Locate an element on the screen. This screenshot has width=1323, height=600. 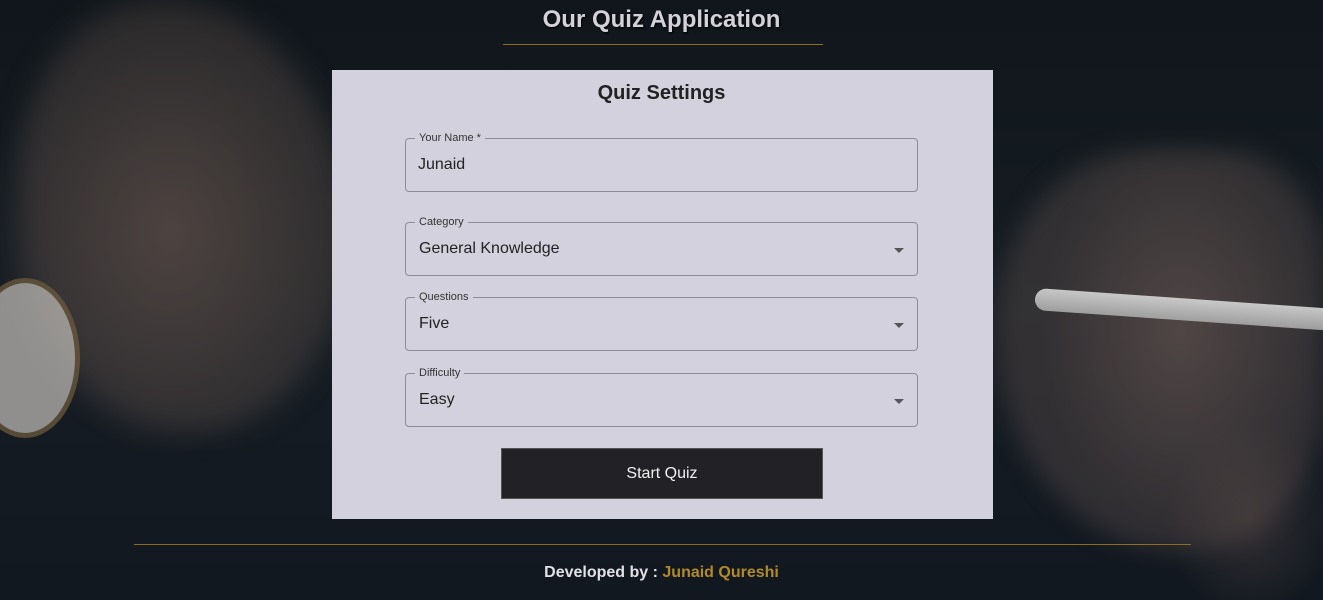
name-field: Your Name * is located at coordinates (661, 161).